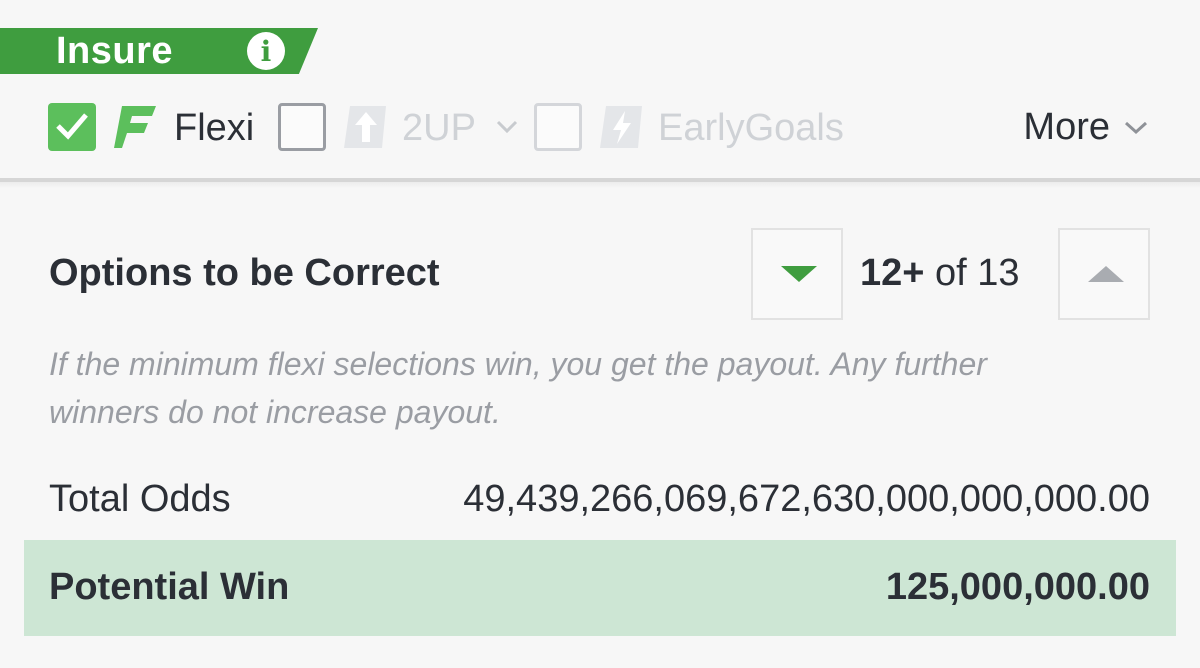 This screenshot has height=668, width=1200. I want to click on bet-type-options: Flexi 2UP EarlyGoals More, so click(600, 128).